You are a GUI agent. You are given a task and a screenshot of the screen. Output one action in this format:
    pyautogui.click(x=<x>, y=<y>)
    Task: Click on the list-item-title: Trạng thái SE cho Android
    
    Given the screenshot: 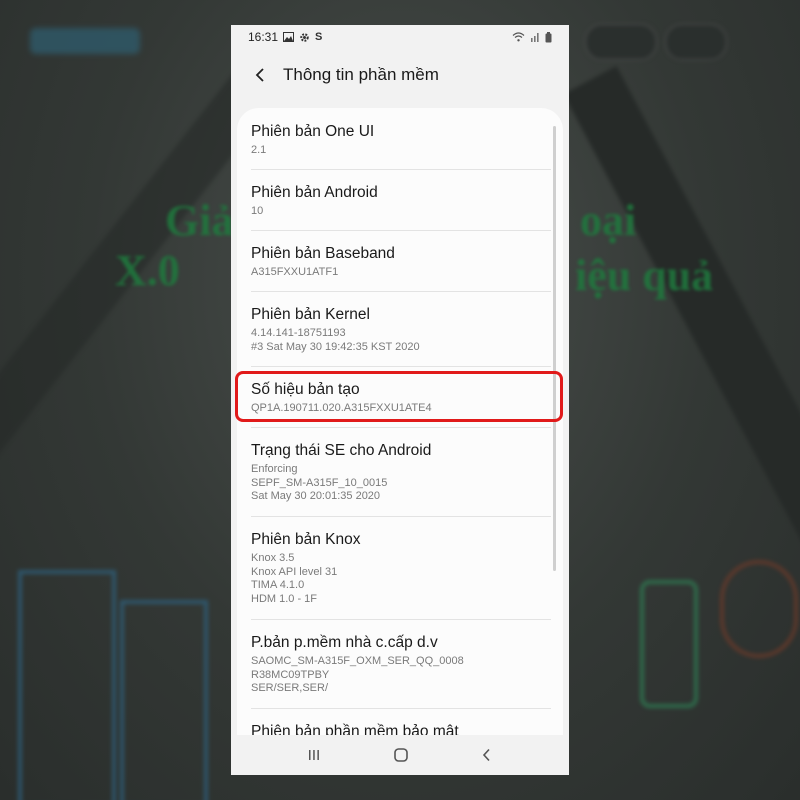 What is the action you would take?
    pyautogui.click(x=341, y=450)
    